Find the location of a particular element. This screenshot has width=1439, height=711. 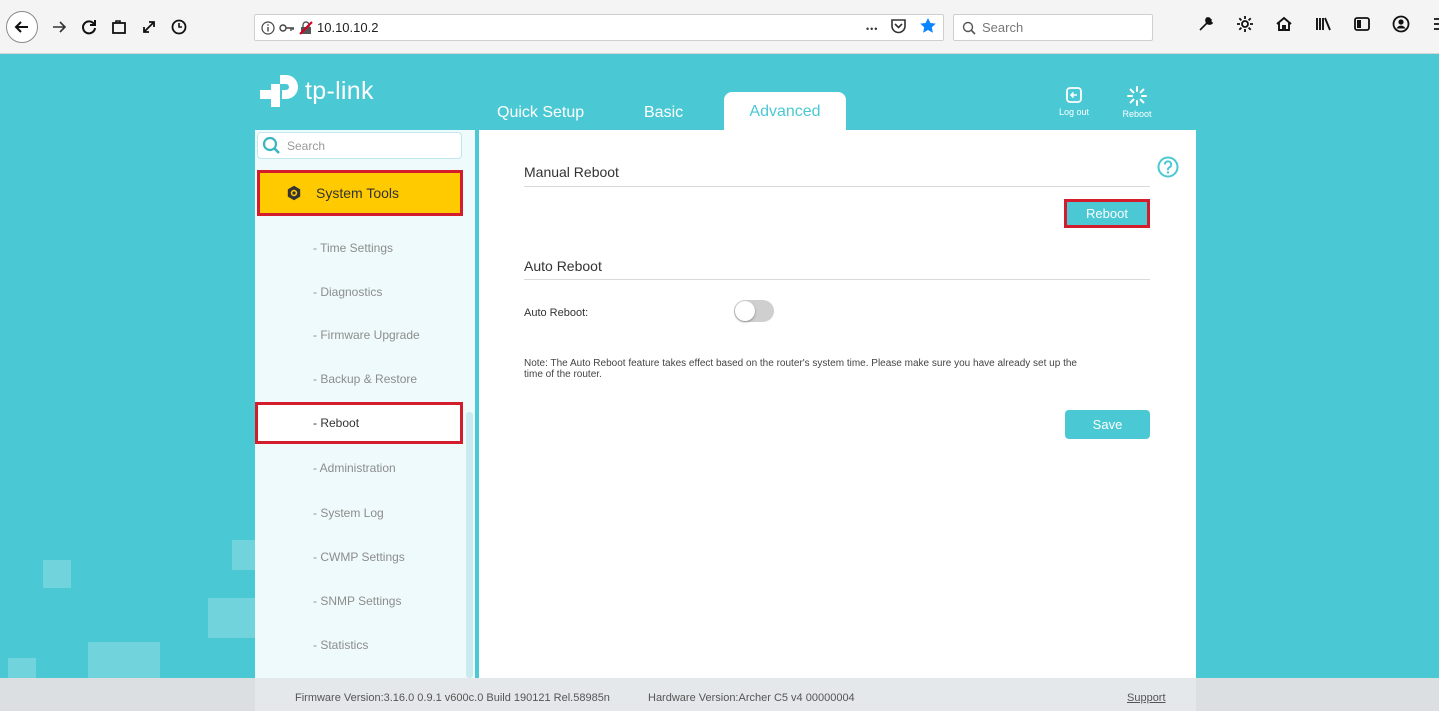

support-link: Support is located at coordinates (1146, 698).